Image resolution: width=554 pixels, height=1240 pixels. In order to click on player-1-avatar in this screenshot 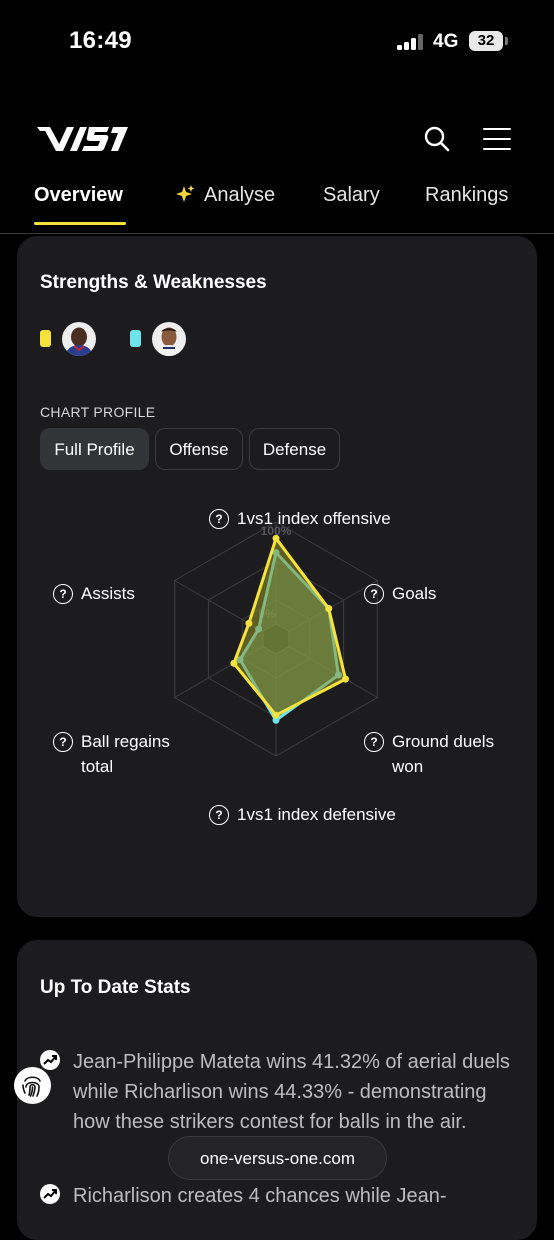, I will do `click(79, 339)`.